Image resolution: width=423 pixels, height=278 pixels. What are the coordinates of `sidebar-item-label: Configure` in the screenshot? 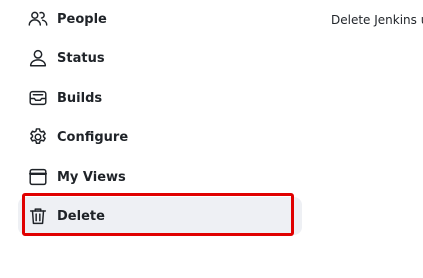 It's located at (93, 137).